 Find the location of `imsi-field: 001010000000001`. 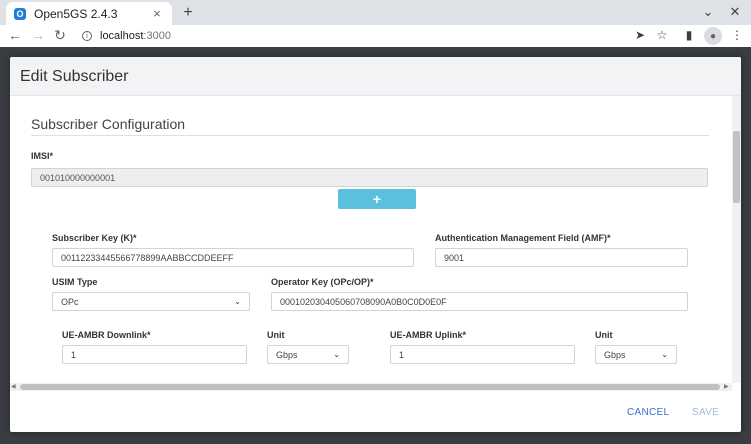

imsi-field: 001010000000001 is located at coordinates (369, 177).